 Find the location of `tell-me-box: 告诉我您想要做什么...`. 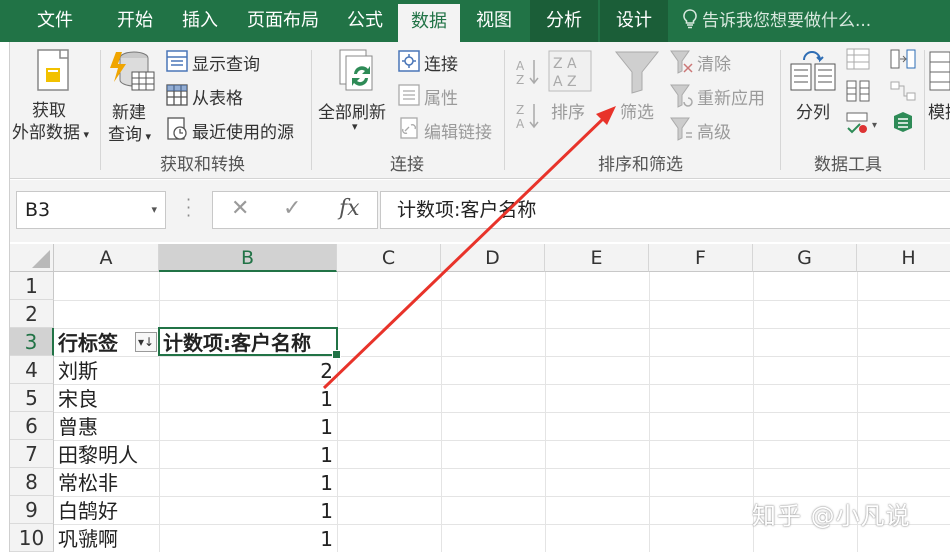

tell-me-box: 告诉我您想要做什么... is located at coordinates (776, 21).